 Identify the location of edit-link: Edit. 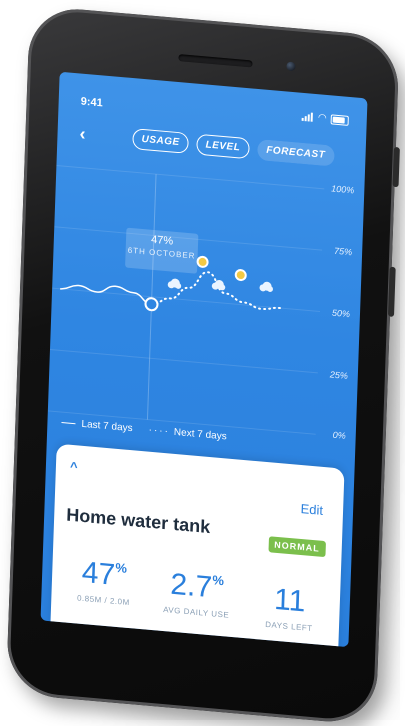
(311, 509).